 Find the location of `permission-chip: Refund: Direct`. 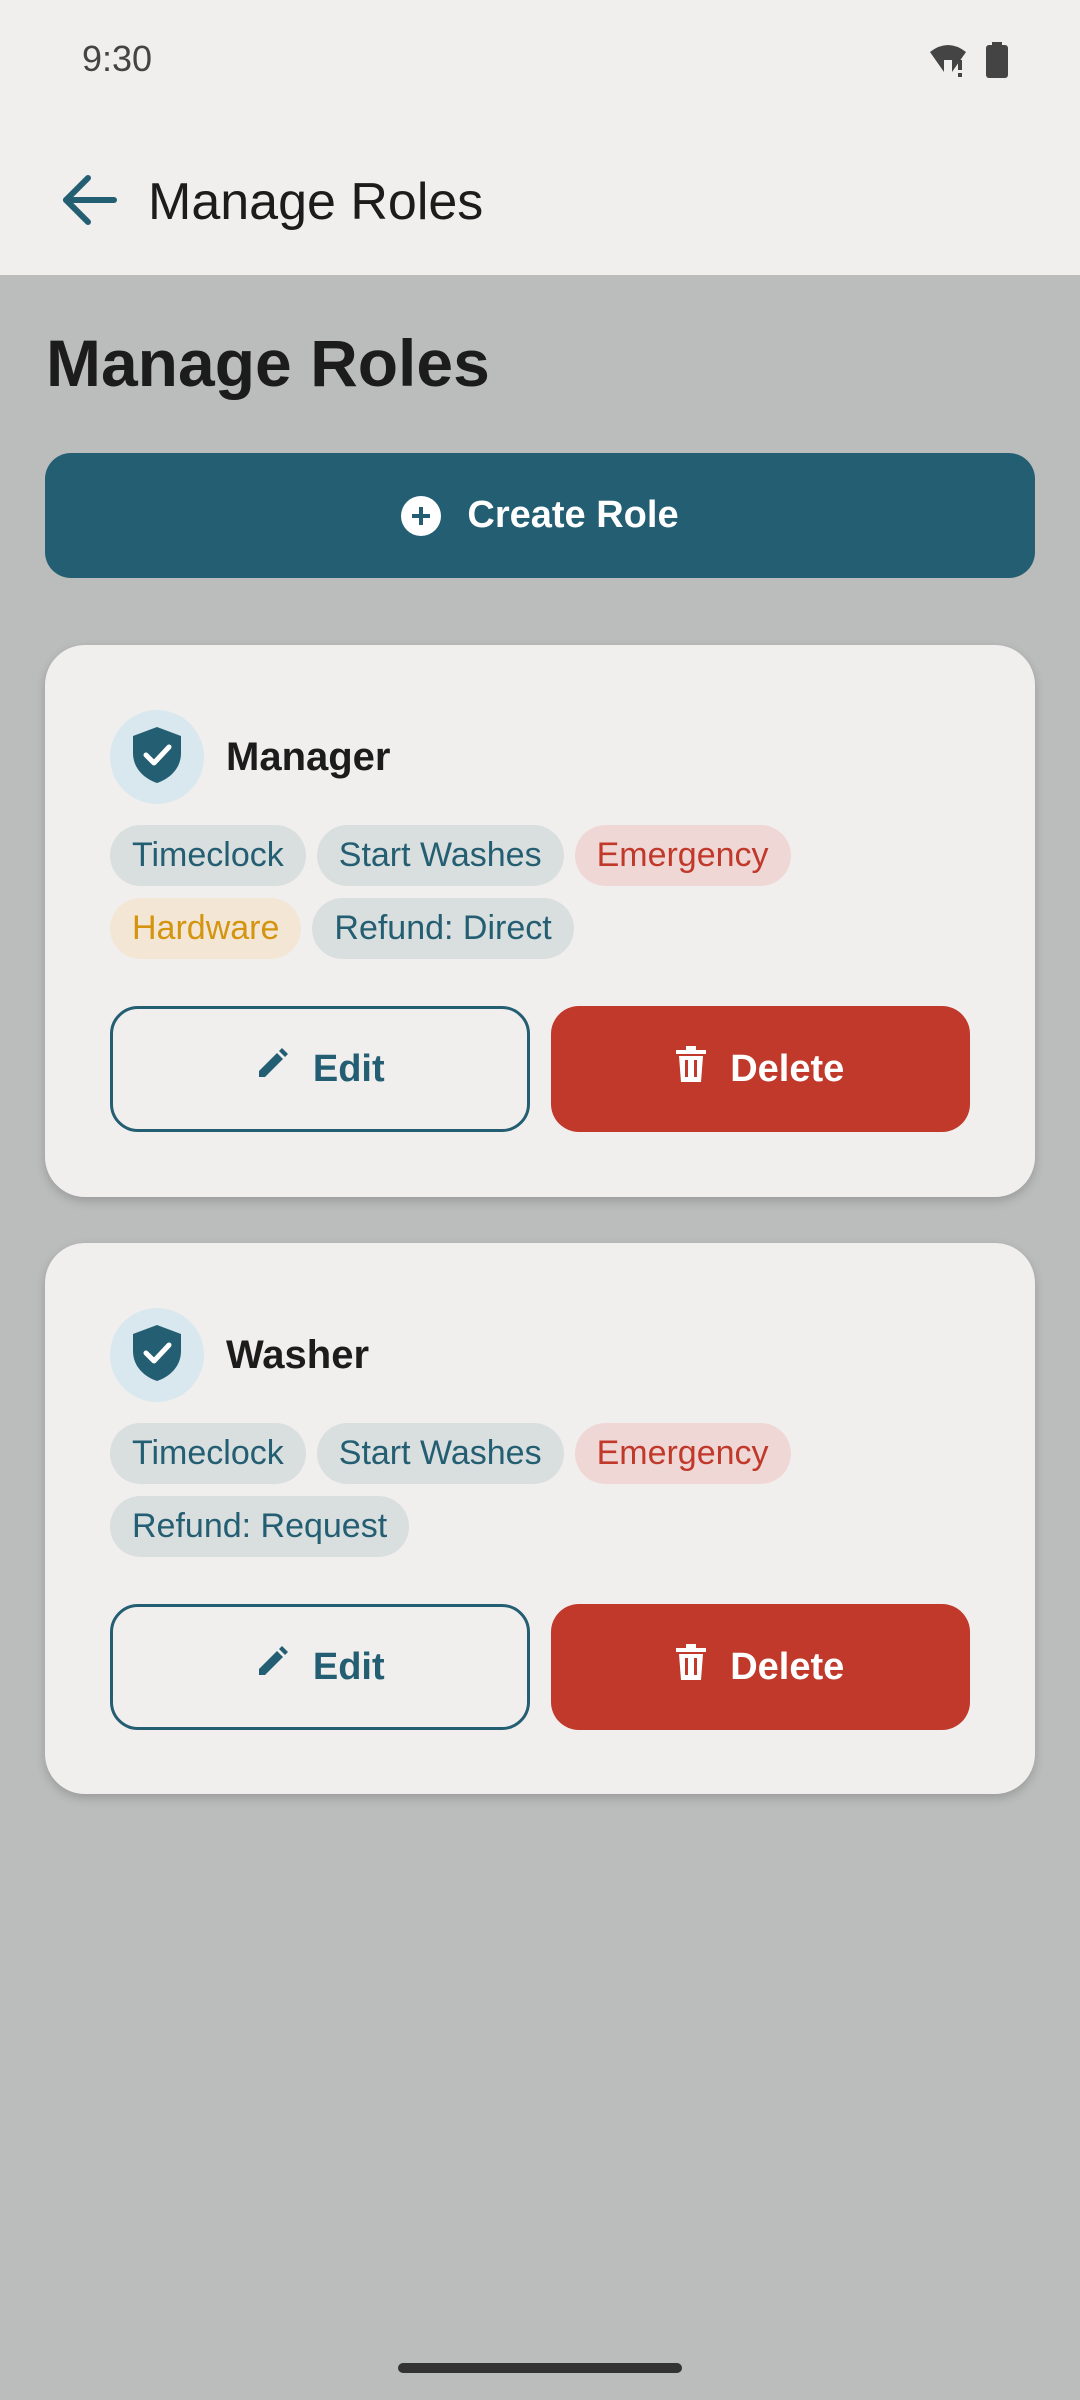

permission-chip: Refund: Direct is located at coordinates (443, 928).